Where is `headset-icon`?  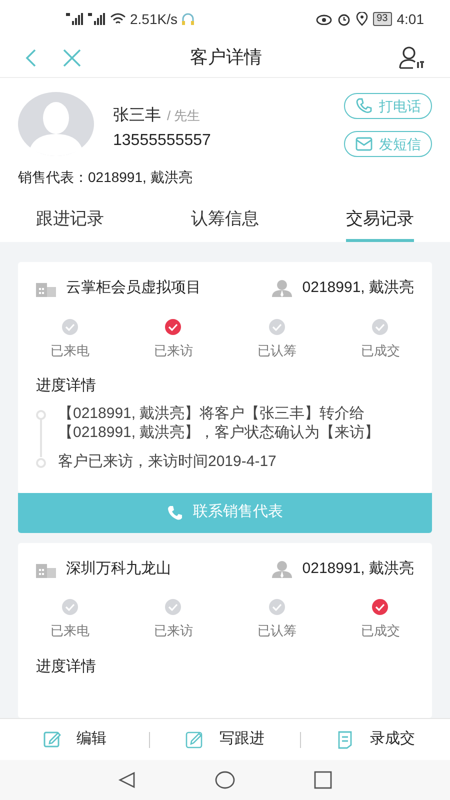 headset-icon is located at coordinates (188, 19).